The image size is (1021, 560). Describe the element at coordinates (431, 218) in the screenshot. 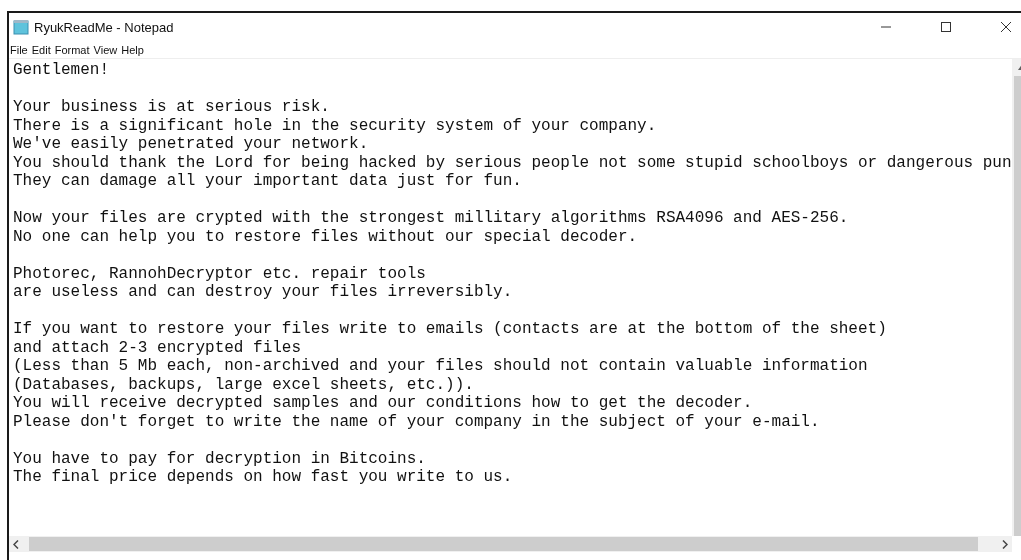

I see `text-line: Now your files are crypted with the strongest millitary algorithms RSA4096 and AES-256.` at that location.